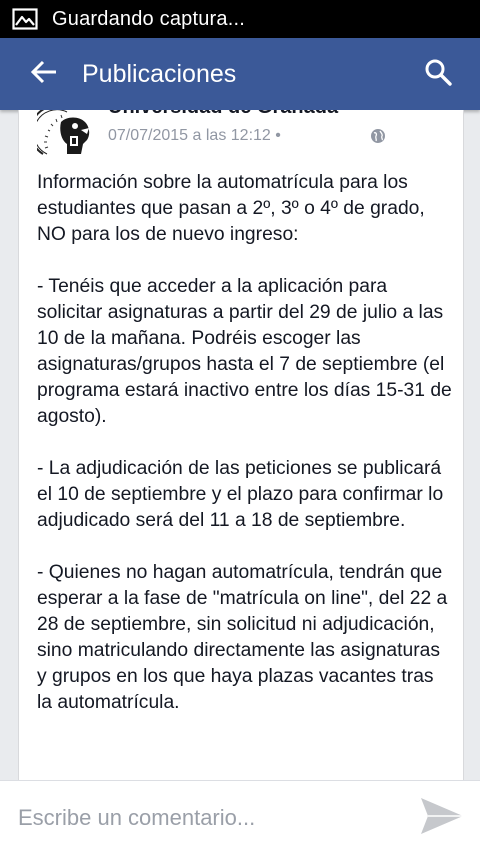  I want to click on search-icon, so click(438, 74).